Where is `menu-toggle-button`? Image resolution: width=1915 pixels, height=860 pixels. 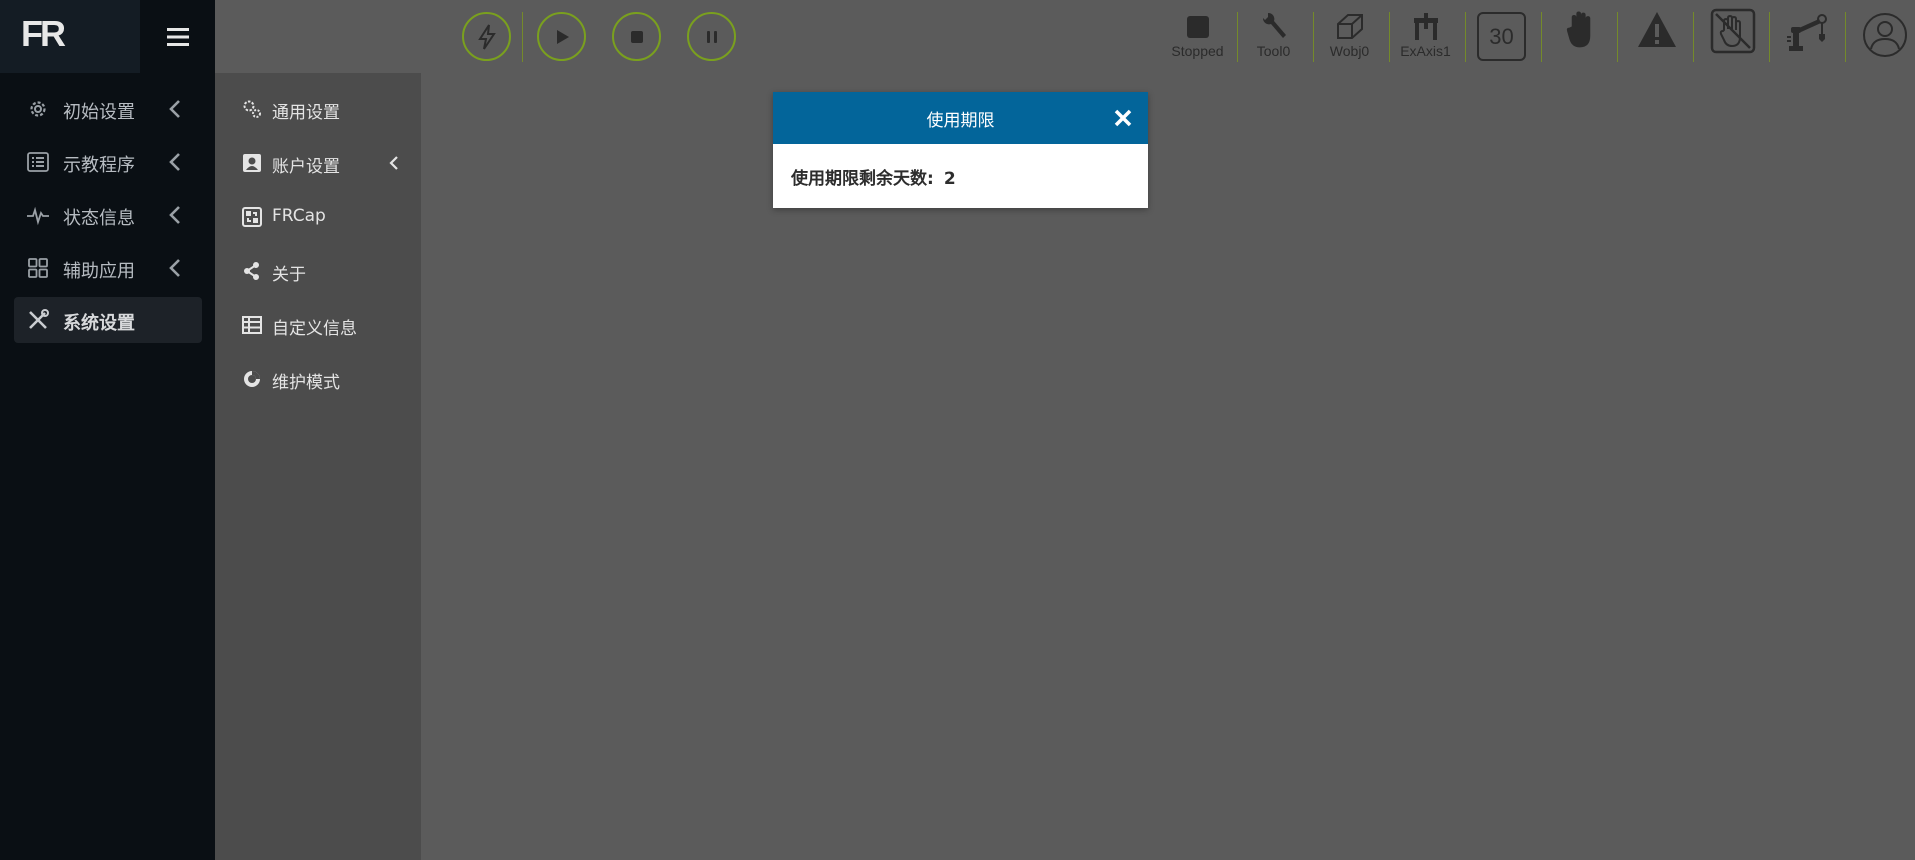 menu-toggle-button is located at coordinates (177, 36).